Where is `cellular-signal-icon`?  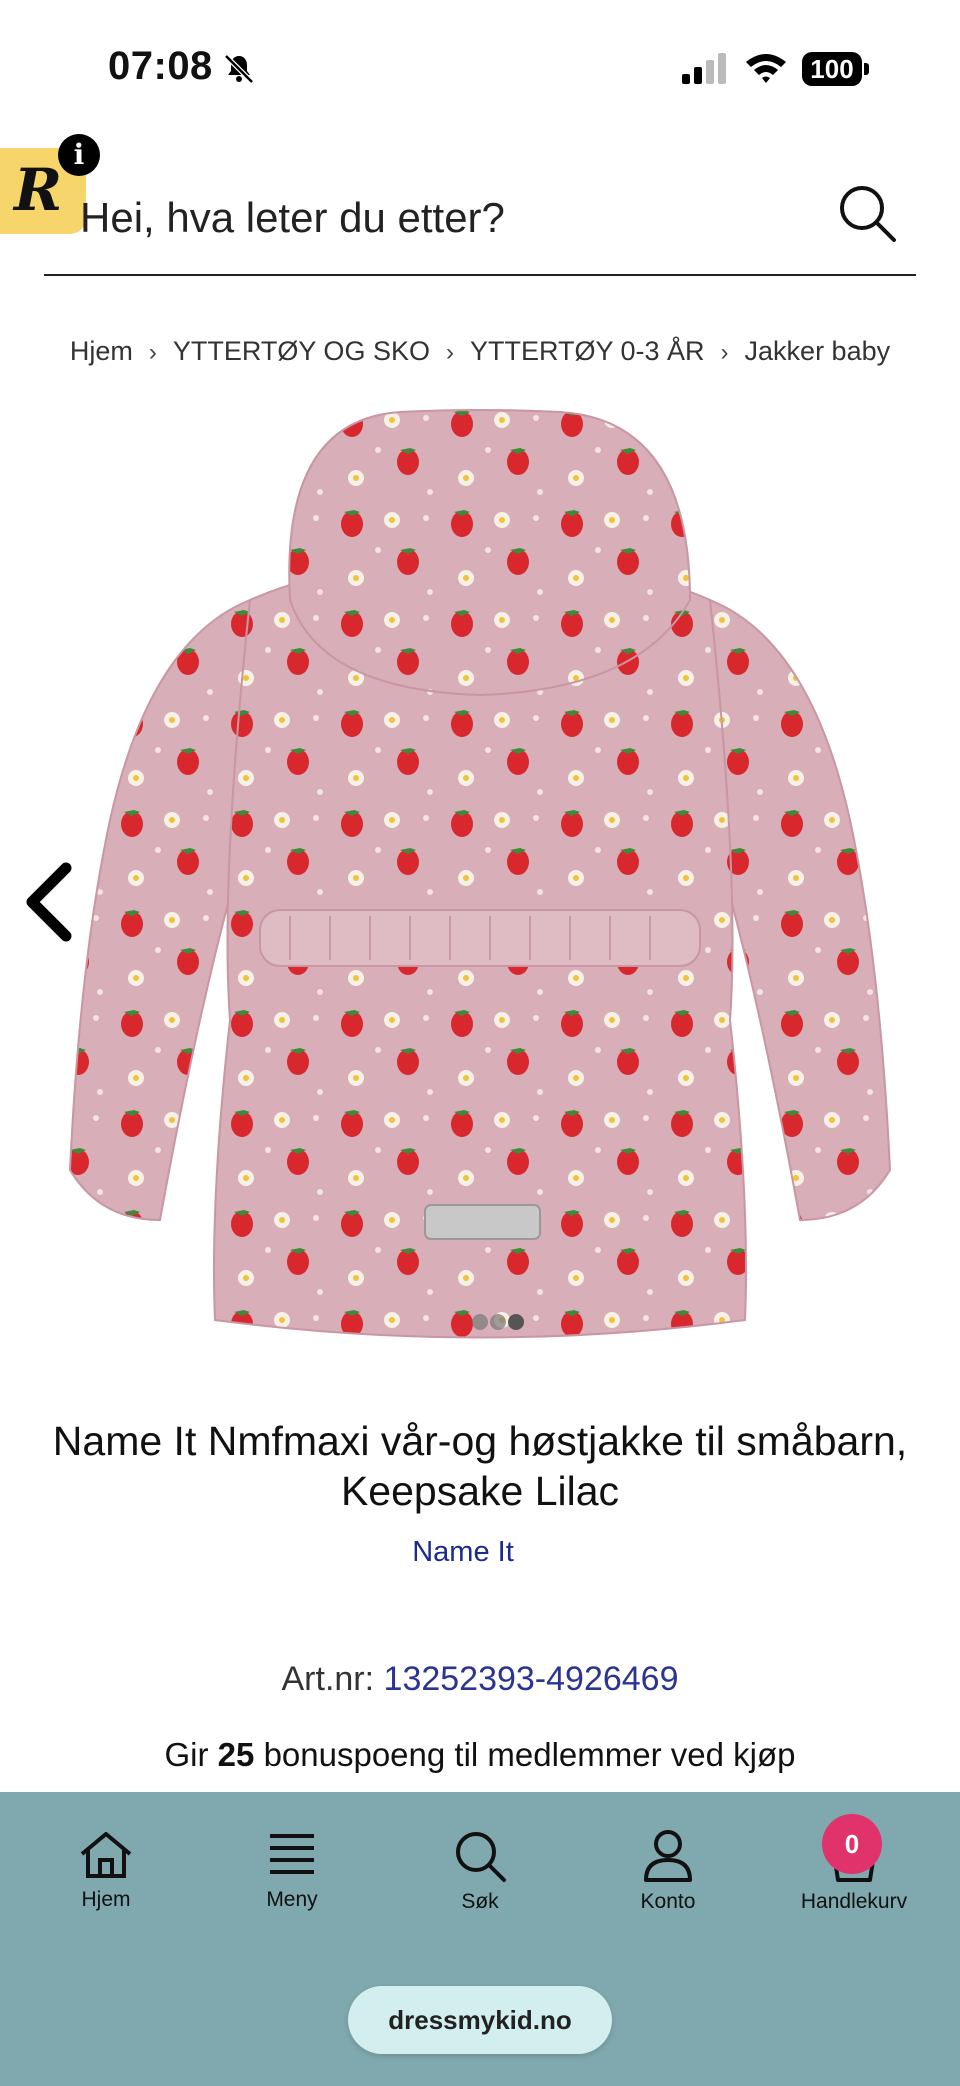
cellular-signal-icon is located at coordinates (704, 68).